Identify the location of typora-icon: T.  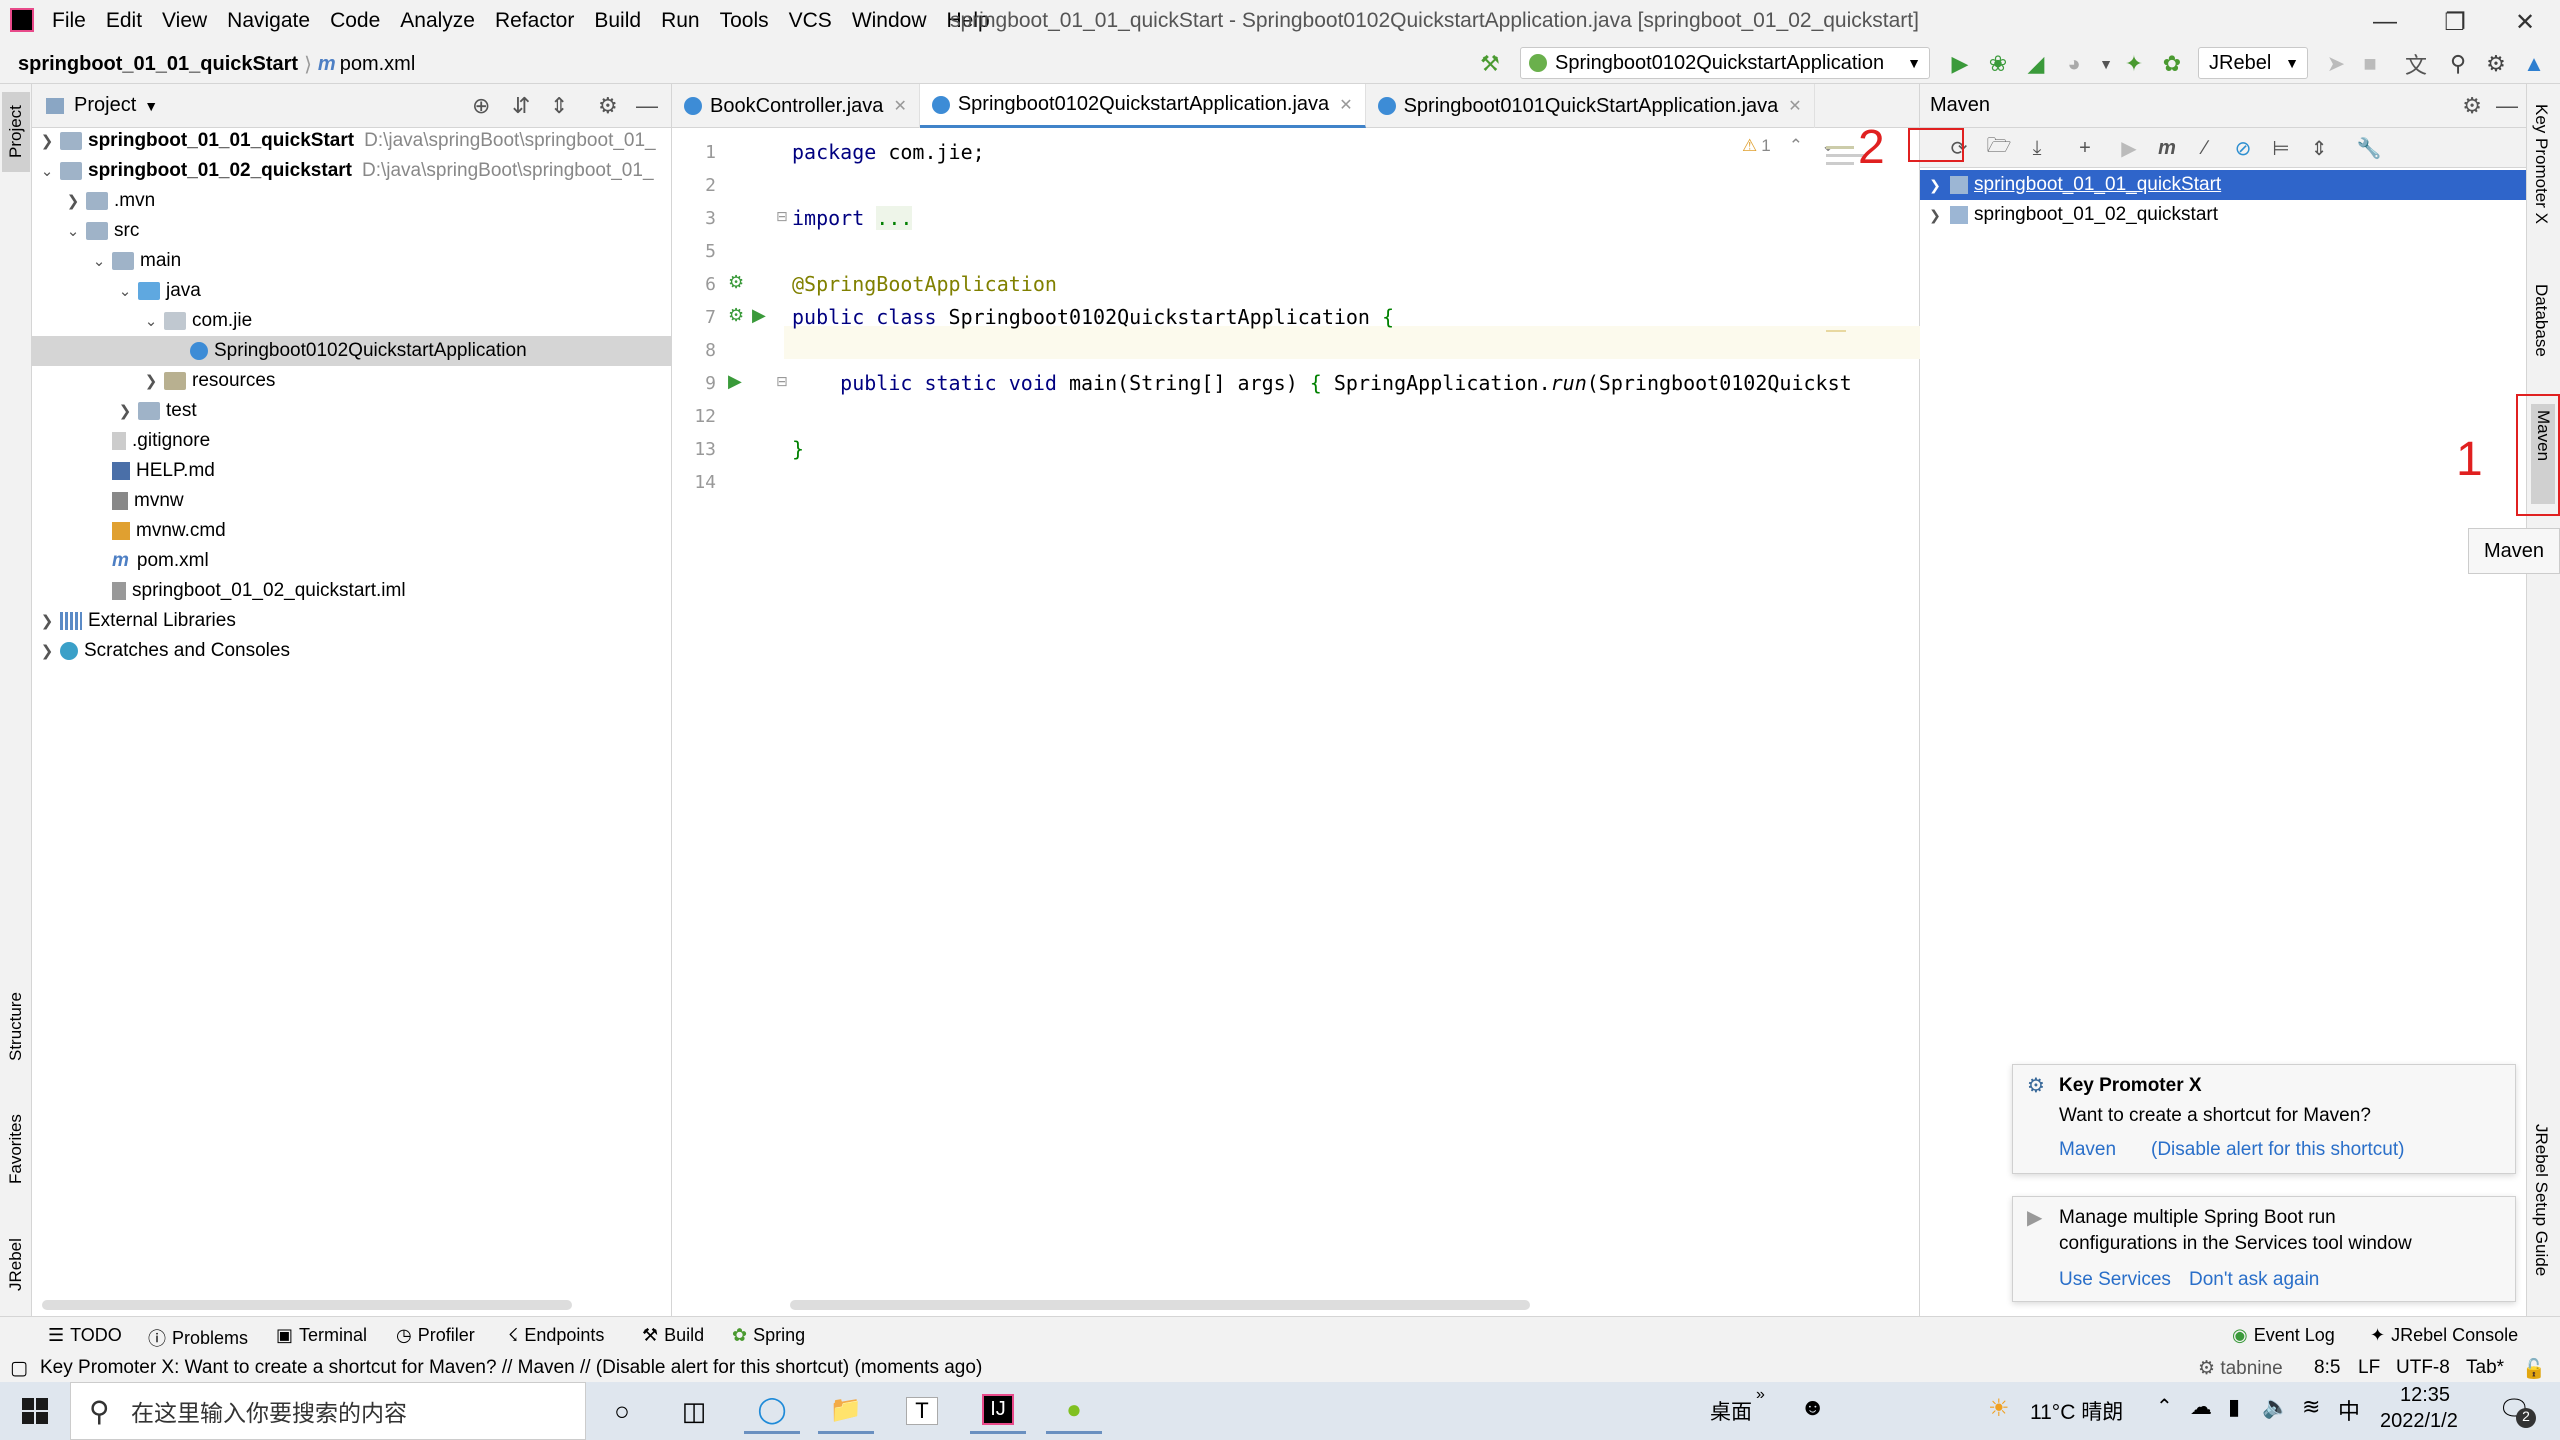
(922, 1411).